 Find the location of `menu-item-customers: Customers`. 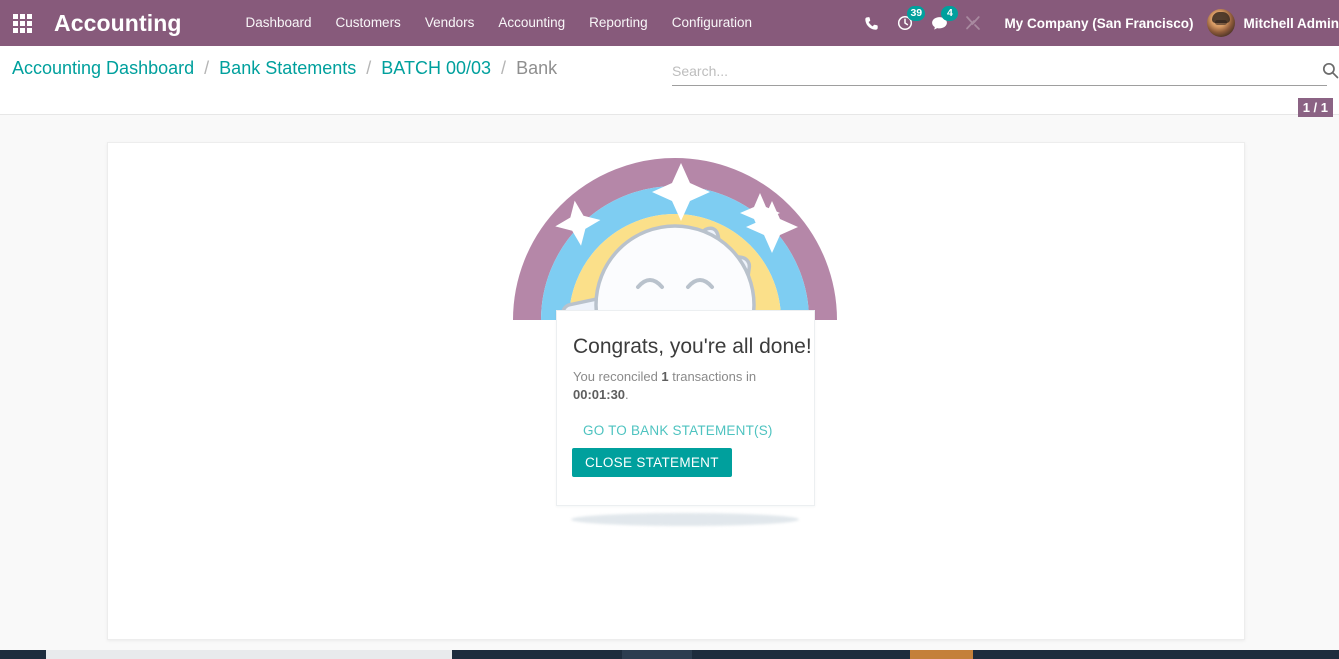

menu-item-customers: Customers is located at coordinates (368, 23).